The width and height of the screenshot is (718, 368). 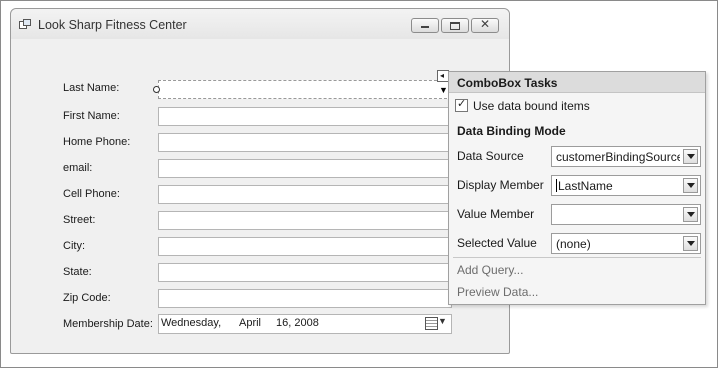 I want to click on date-weekday: Wednesday,, so click(x=191, y=323).